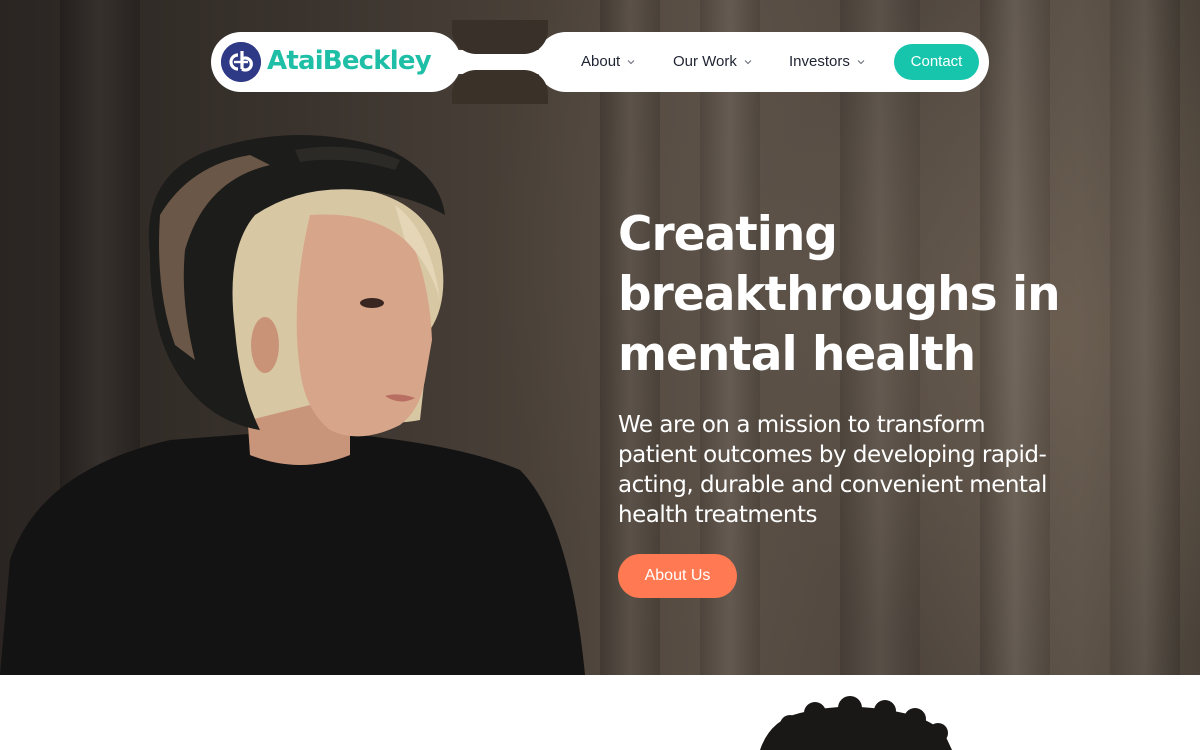  What do you see at coordinates (936, 62) in the screenshot?
I see `contact-button: Contact` at bounding box center [936, 62].